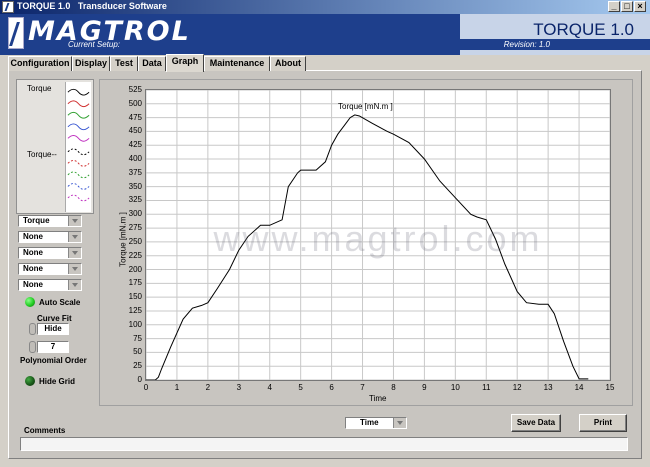 This screenshot has width=650, height=467. I want to click on plot-select-2: None, so click(50, 237).